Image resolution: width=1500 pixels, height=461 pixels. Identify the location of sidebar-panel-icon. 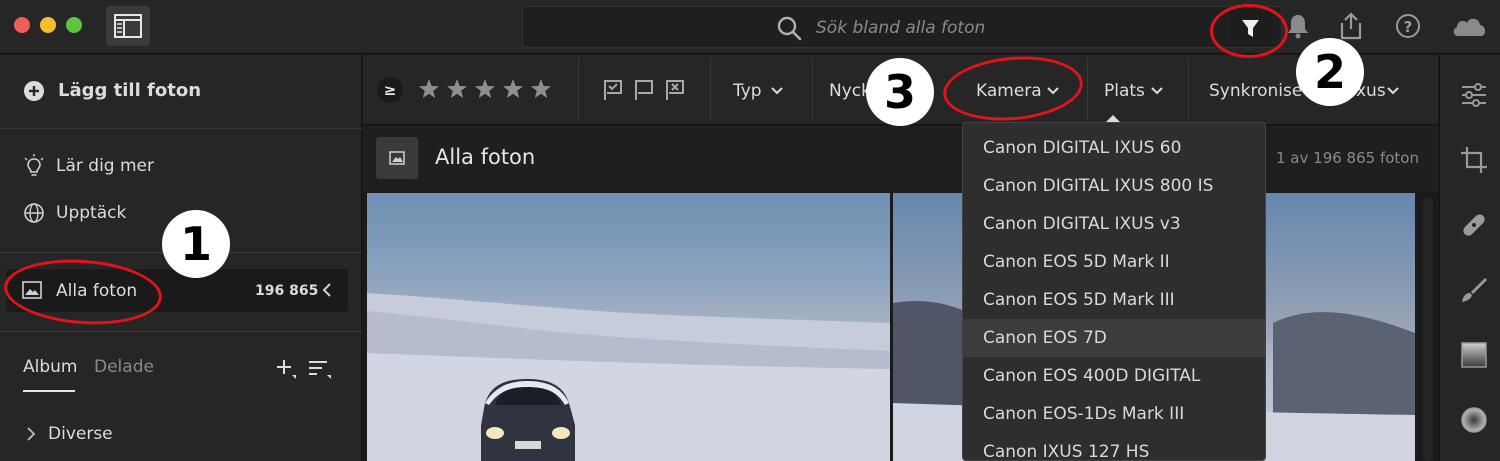
(128, 26).